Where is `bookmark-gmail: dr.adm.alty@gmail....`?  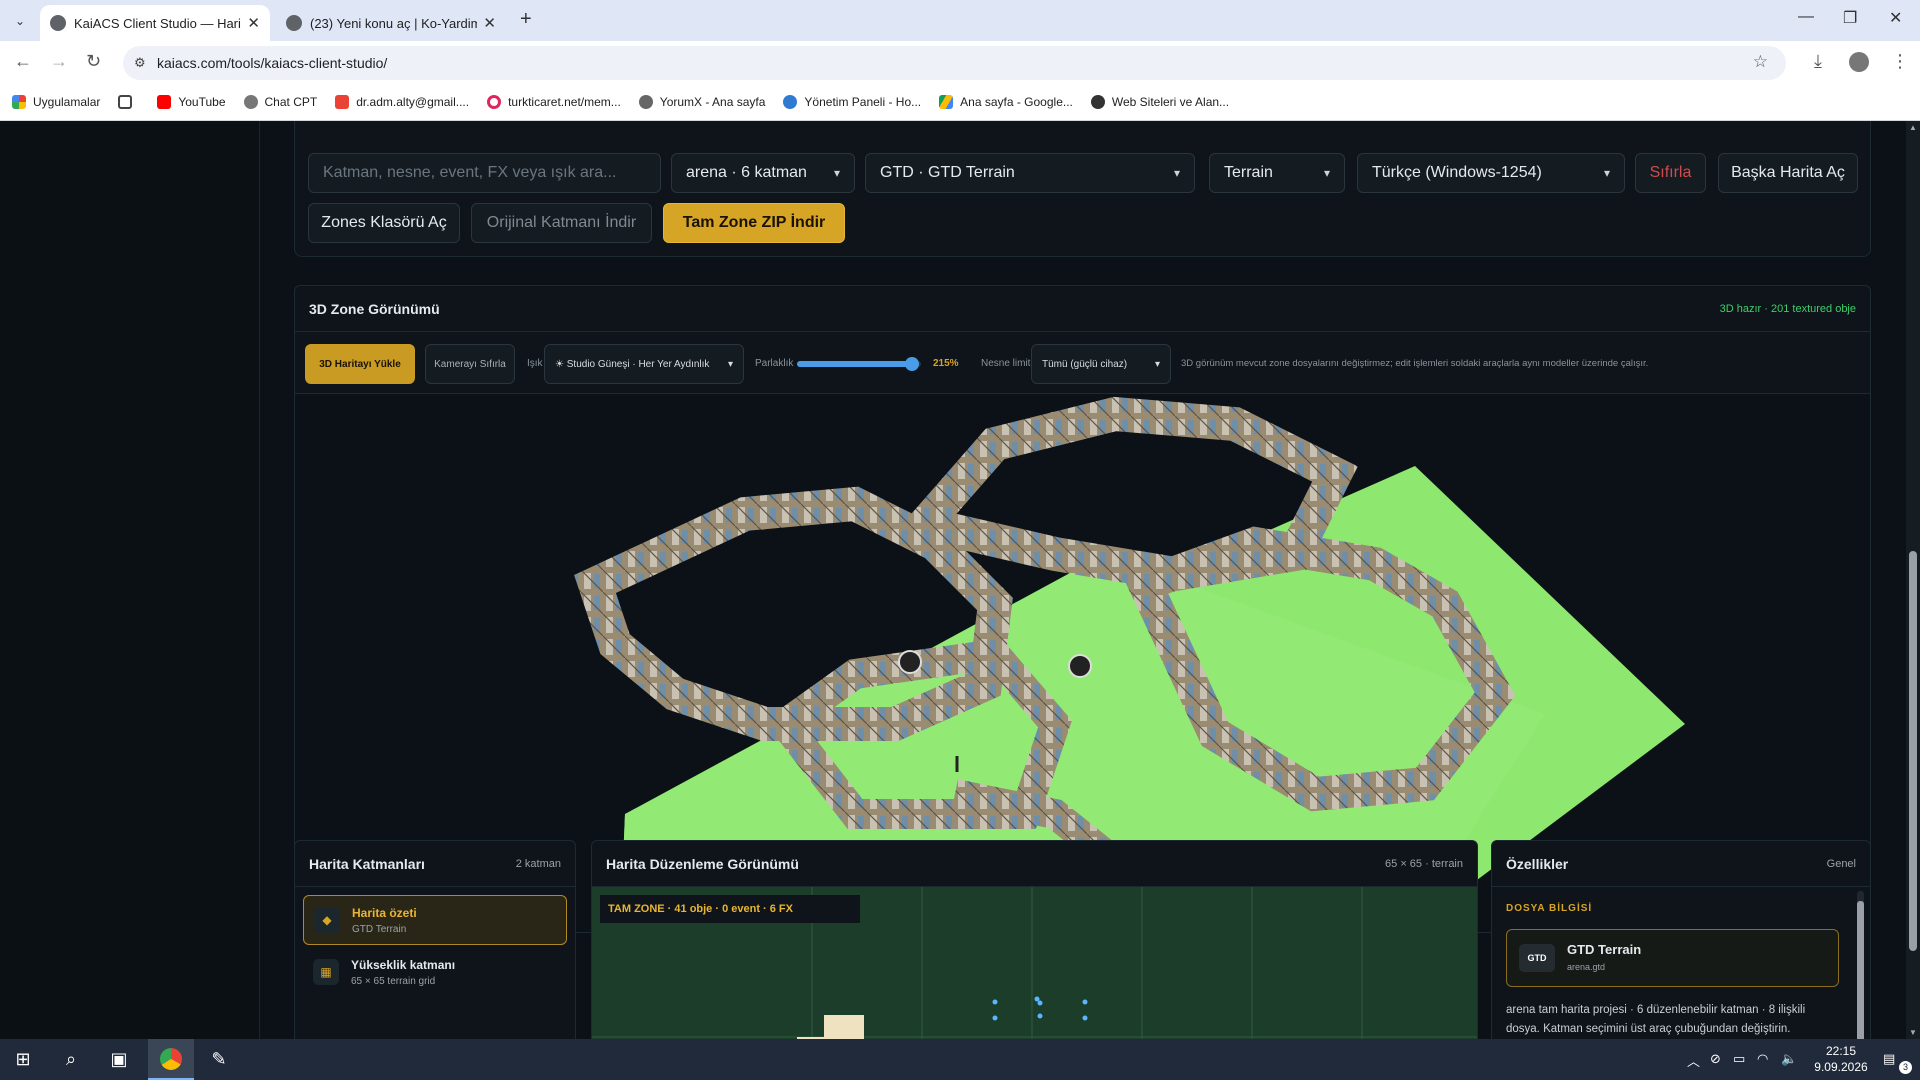 bookmark-gmail: dr.adm.alty@gmail.... is located at coordinates (402, 101).